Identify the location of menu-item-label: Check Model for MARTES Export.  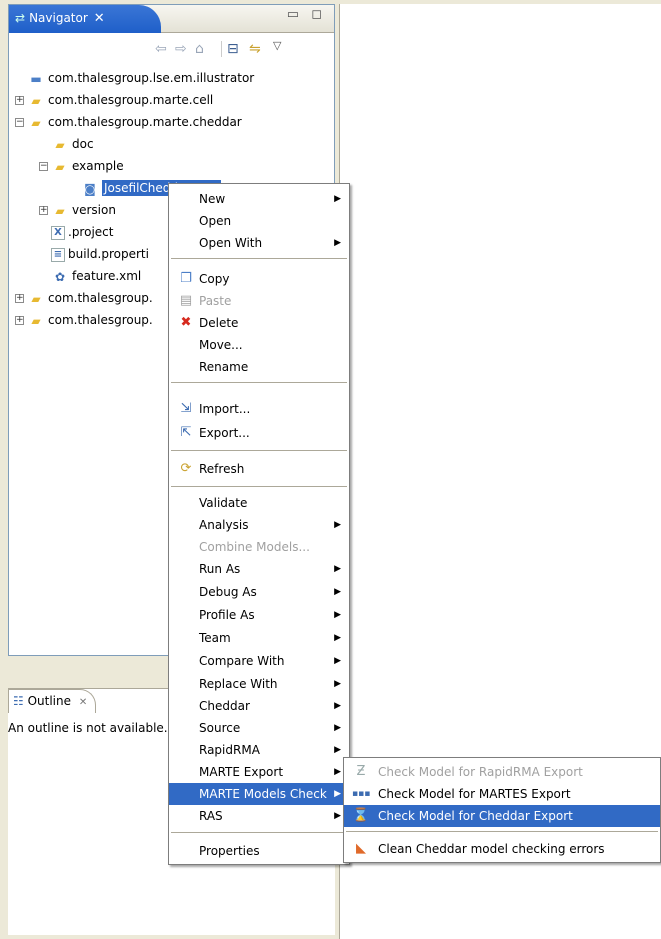
(474, 794).